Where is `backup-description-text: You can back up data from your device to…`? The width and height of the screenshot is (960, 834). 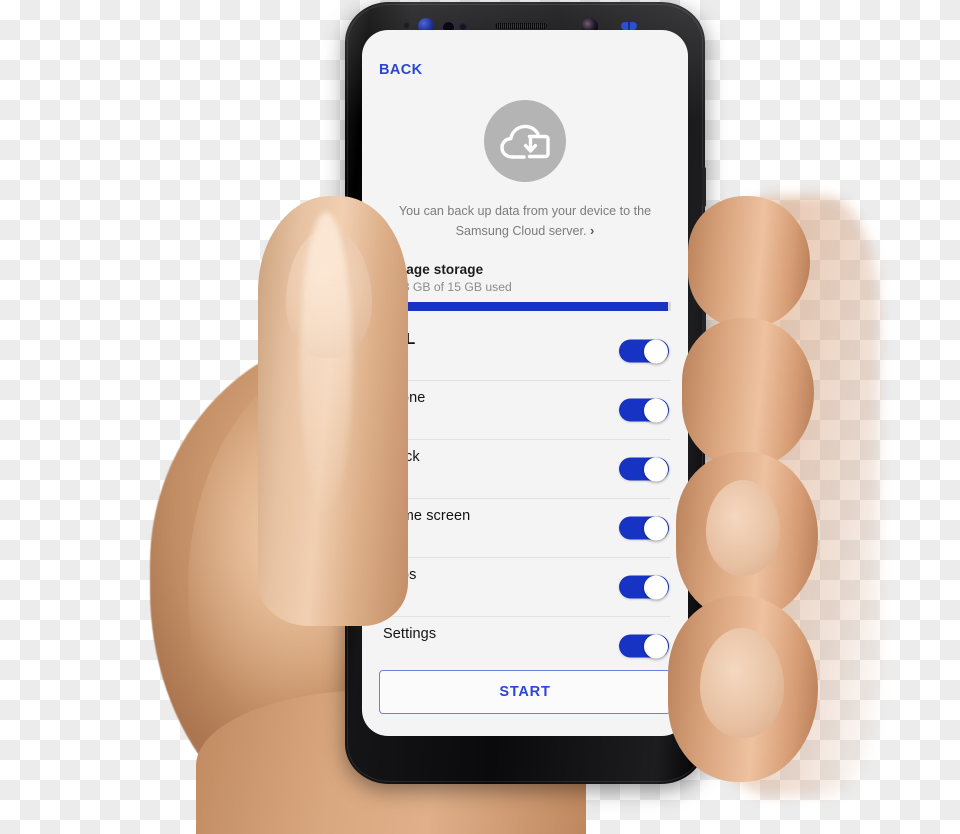 backup-description-text: You can back up data from your device to… is located at coordinates (525, 221).